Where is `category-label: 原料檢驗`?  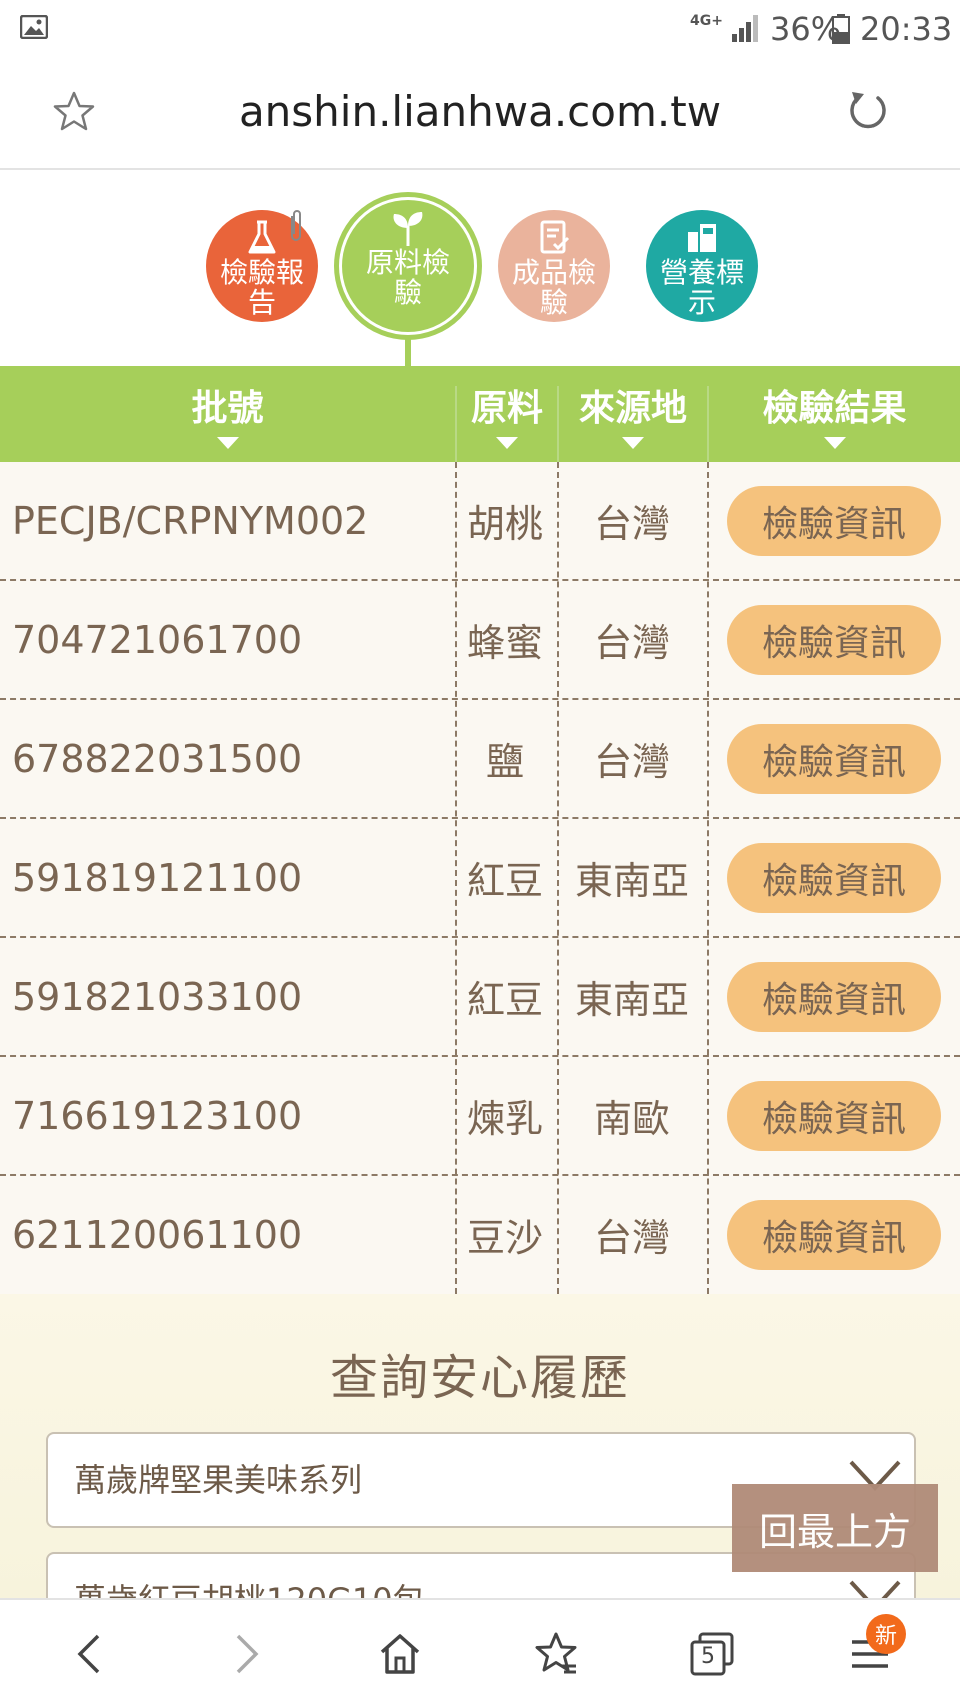 category-label: 原料檢驗 is located at coordinates (407, 277).